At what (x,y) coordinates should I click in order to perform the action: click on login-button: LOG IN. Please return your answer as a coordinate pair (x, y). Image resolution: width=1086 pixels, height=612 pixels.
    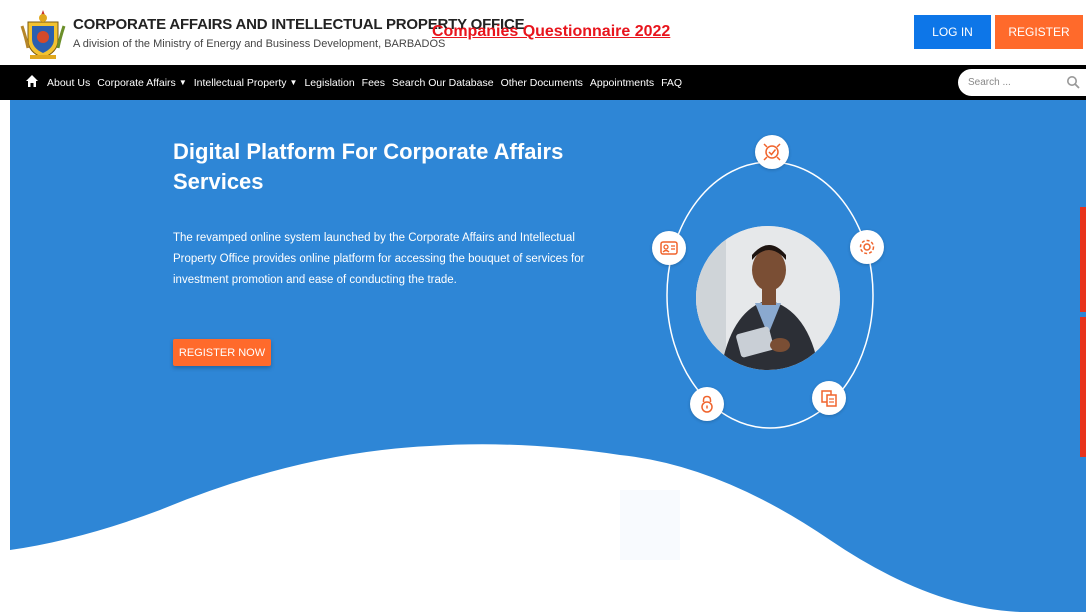
    Looking at the image, I should click on (952, 32).